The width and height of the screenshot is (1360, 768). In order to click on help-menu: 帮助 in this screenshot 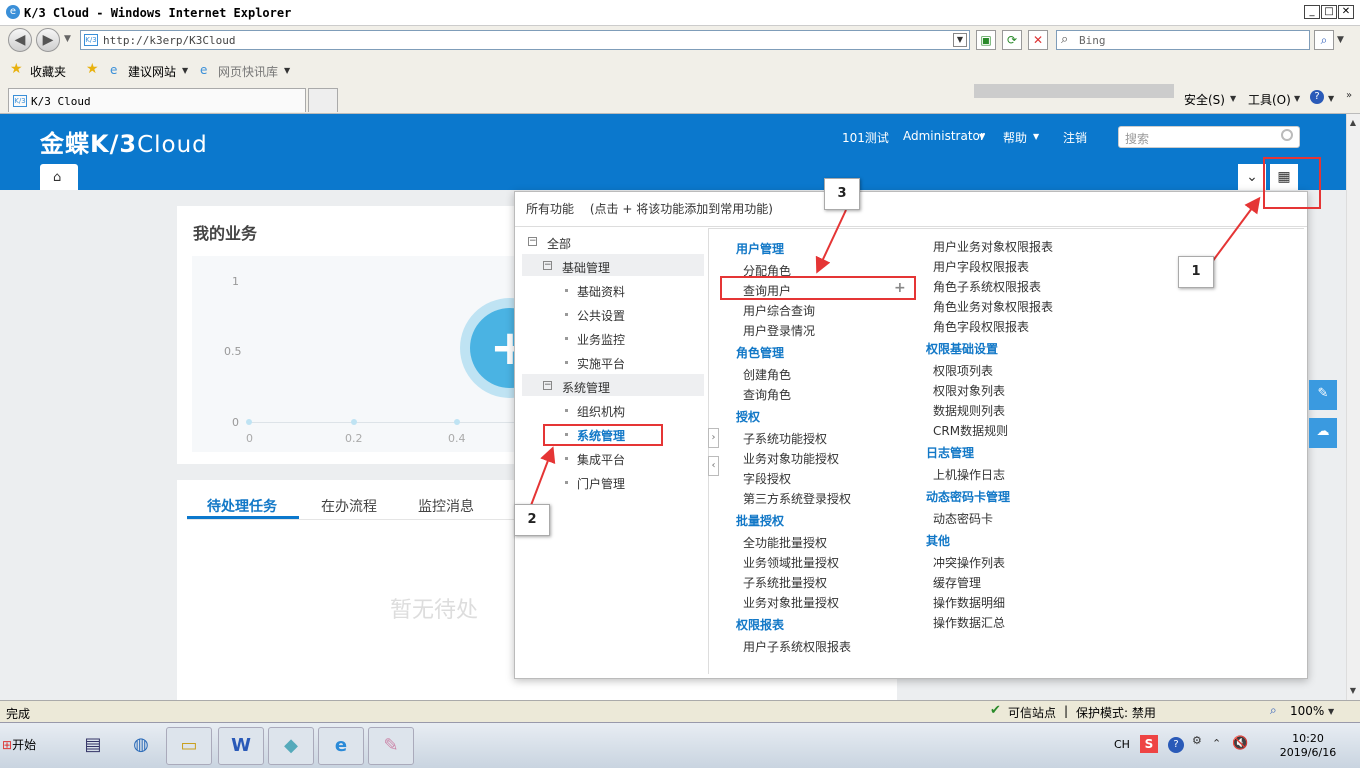, I will do `click(1015, 137)`.